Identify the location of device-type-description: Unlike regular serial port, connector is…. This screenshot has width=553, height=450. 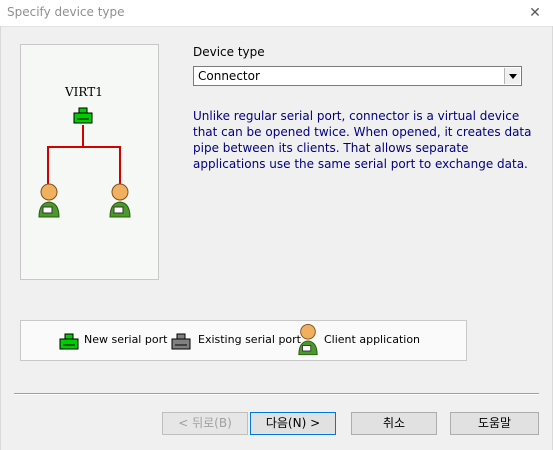
(362, 140).